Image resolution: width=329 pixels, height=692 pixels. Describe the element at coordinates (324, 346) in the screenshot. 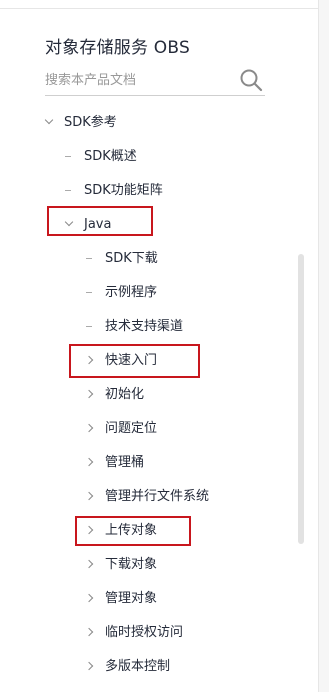

I see `page-edge` at that location.